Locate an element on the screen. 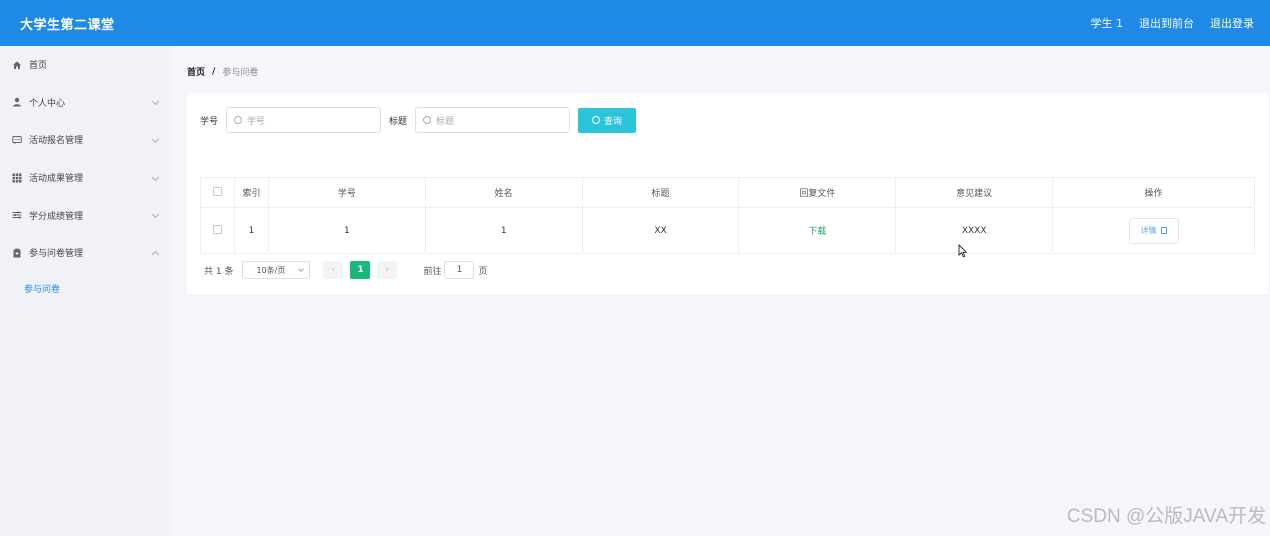  document-icon is located at coordinates (1163, 230).